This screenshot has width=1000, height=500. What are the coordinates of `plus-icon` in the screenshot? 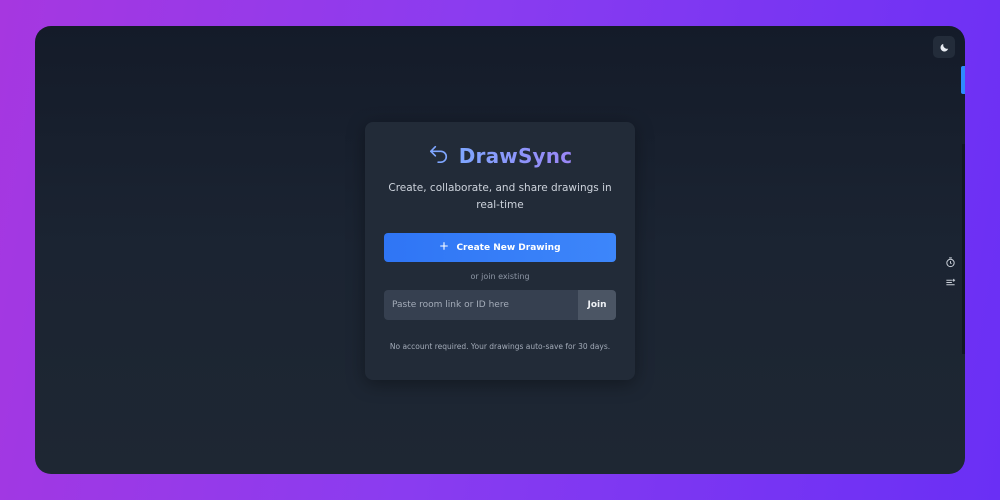 It's located at (444, 247).